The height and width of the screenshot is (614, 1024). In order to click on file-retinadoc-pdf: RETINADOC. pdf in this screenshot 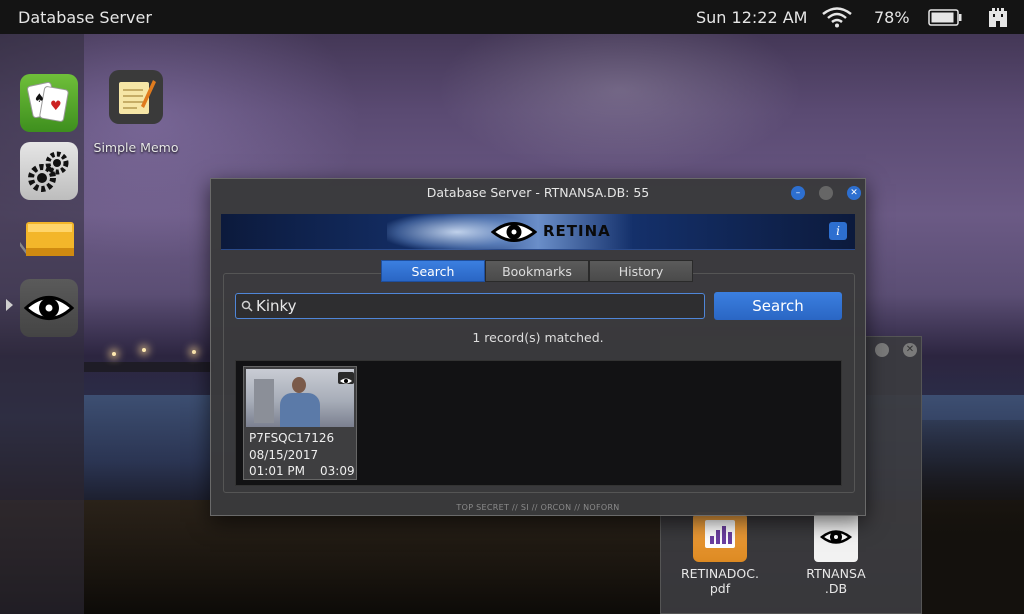, I will do `click(720, 554)`.